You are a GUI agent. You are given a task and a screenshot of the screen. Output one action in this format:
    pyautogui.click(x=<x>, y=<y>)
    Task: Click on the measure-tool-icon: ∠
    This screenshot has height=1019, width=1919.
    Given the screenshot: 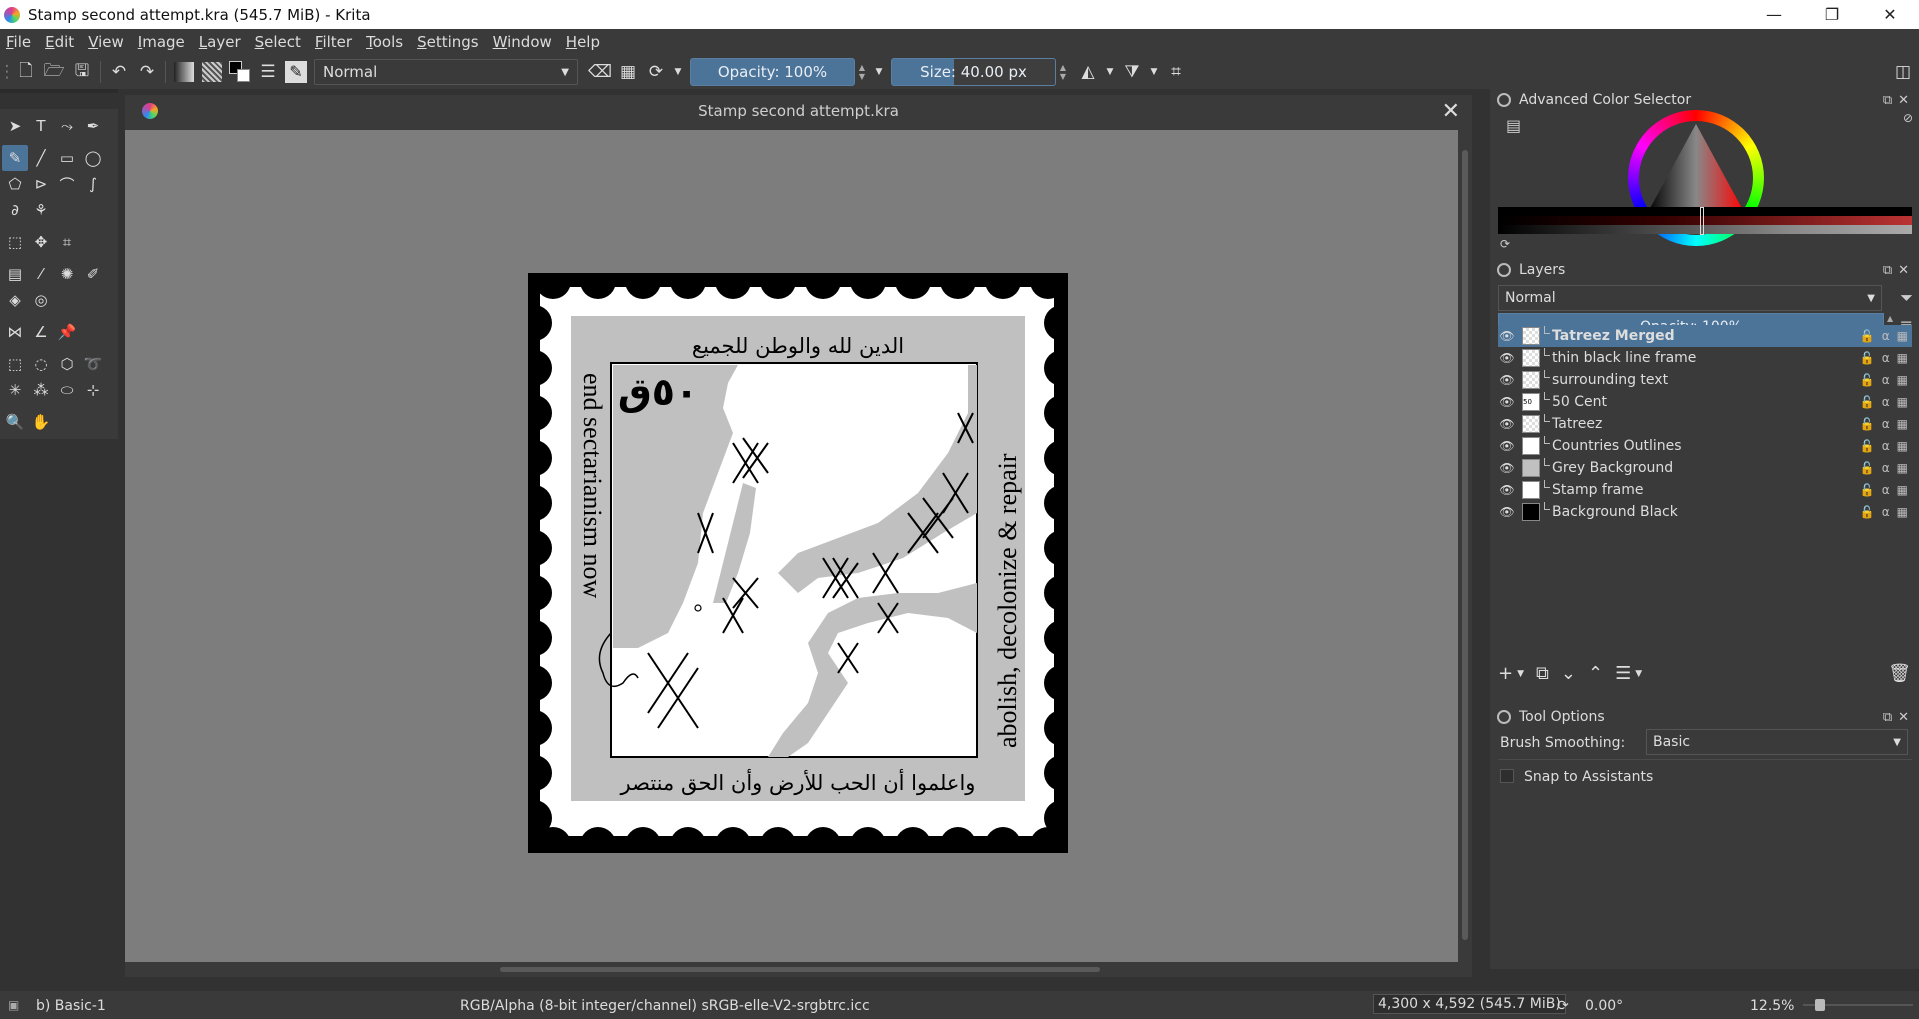 What is the action you would take?
    pyautogui.click(x=41, y=332)
    